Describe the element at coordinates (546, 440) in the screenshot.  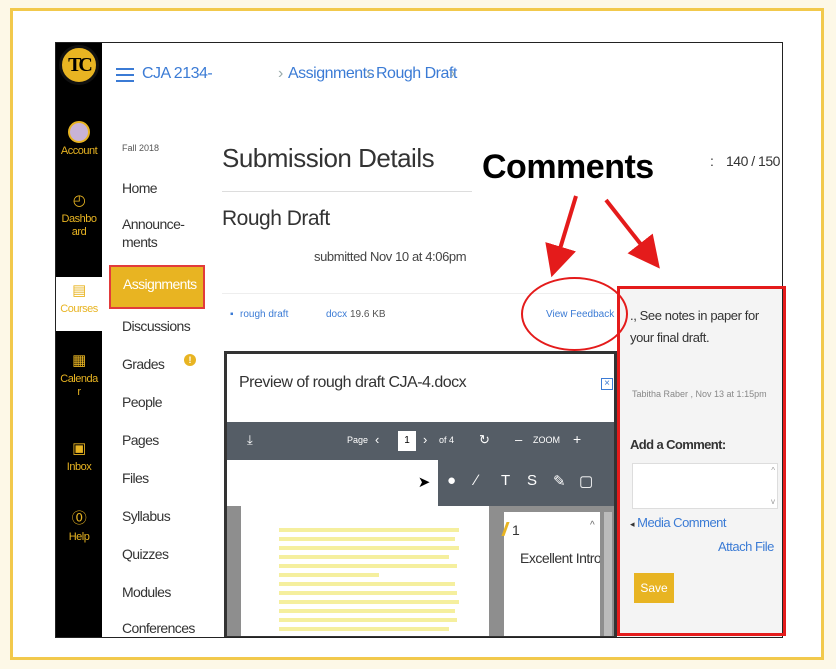
I see `zoom-label: ZOOM` at that location.